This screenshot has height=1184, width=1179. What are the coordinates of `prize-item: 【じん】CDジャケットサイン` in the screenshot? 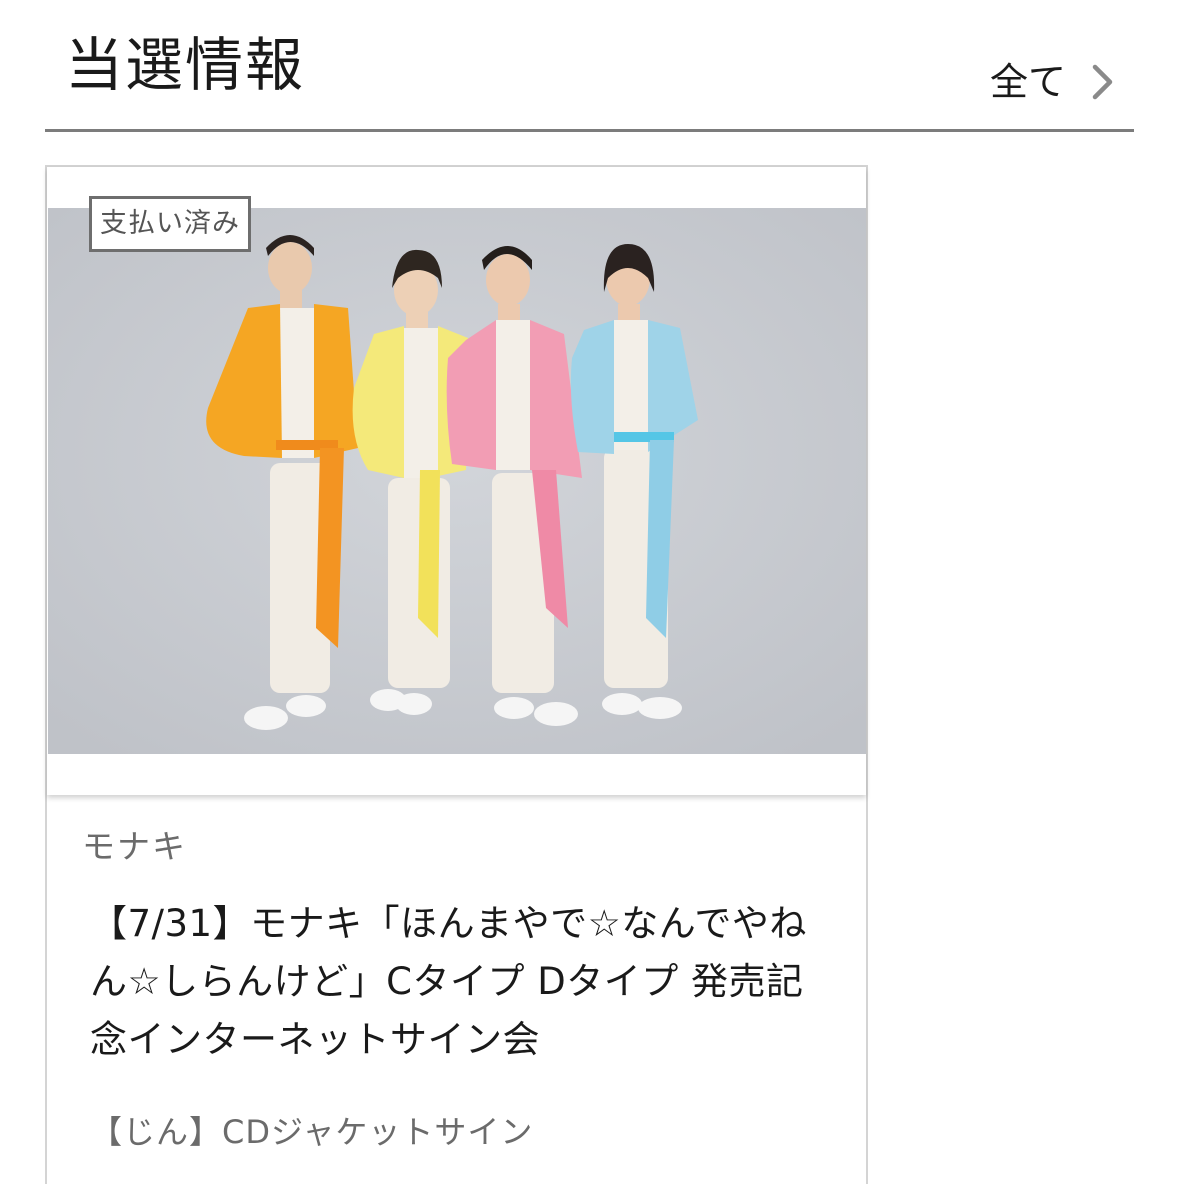 It's located at (312, 1132).